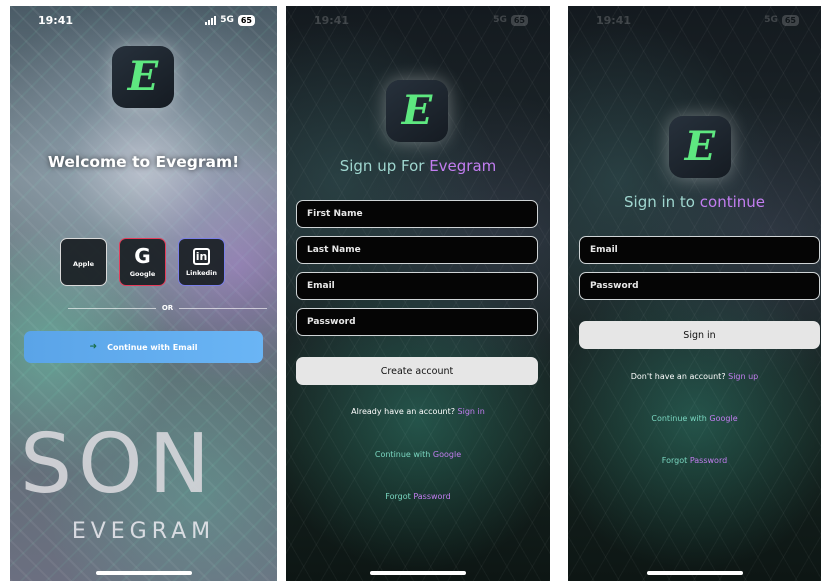  I want to click on or-divider: OR, so click(167, 308).